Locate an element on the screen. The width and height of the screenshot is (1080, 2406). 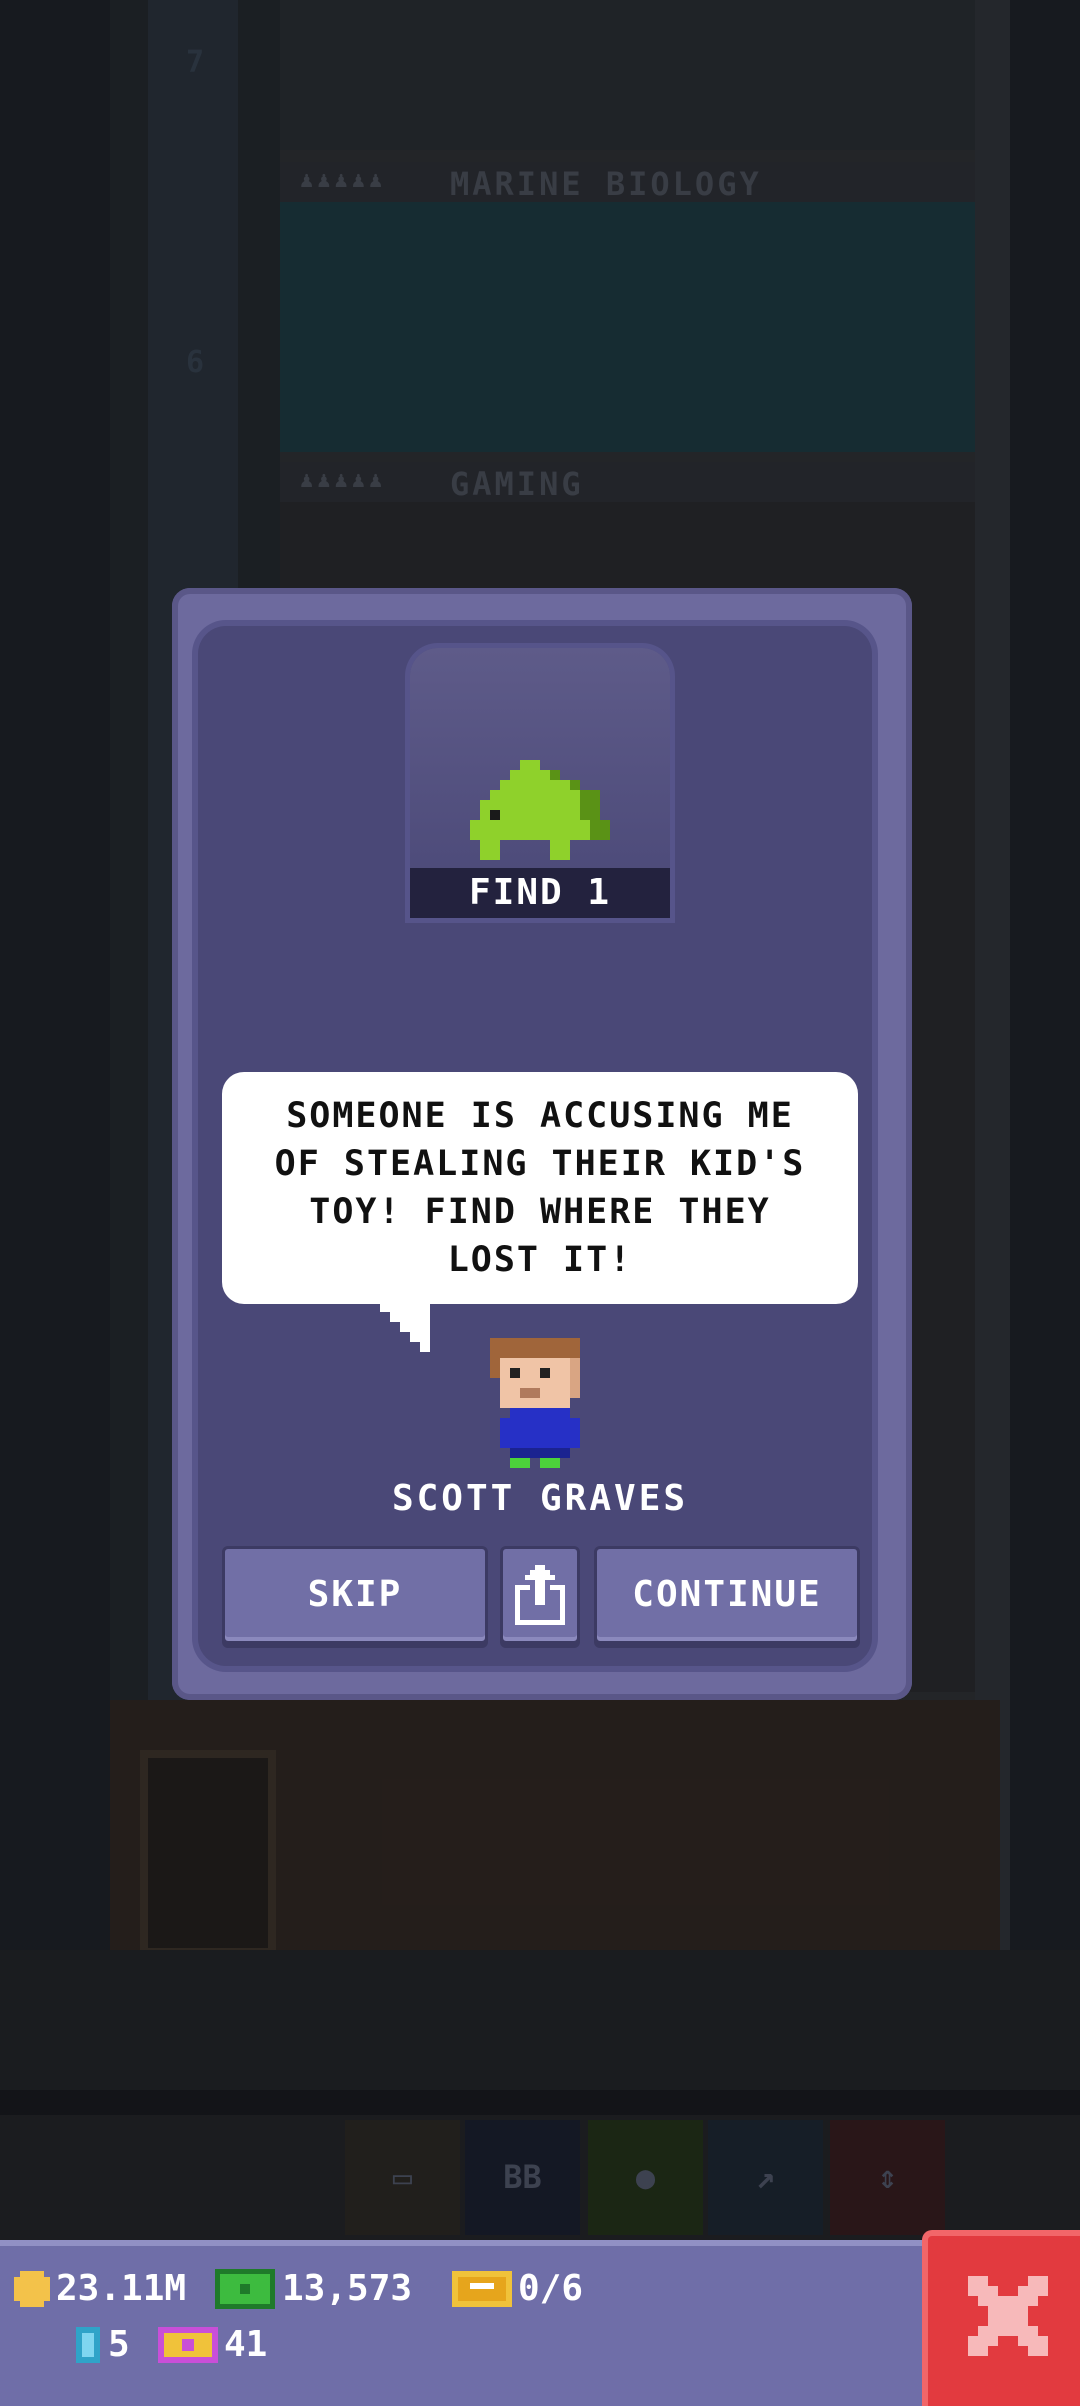
npc-name: SCOTT GRAVES is located at coordinates (540, 1498).